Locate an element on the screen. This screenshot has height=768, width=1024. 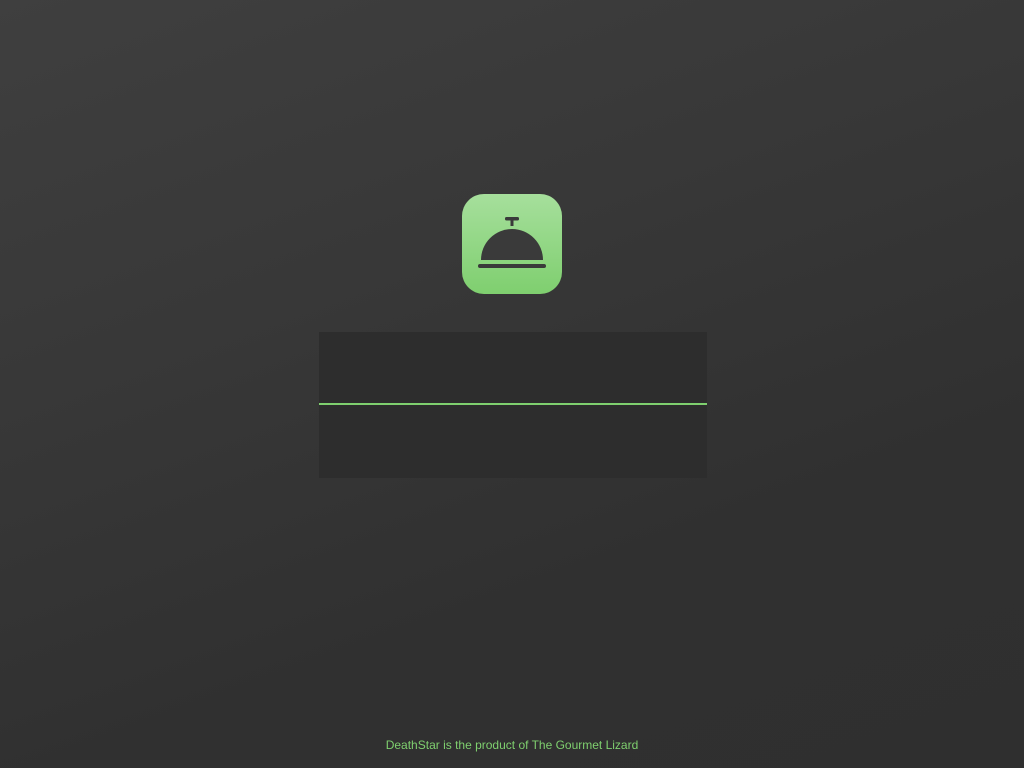
username-field is located at coordinates (513, 368).